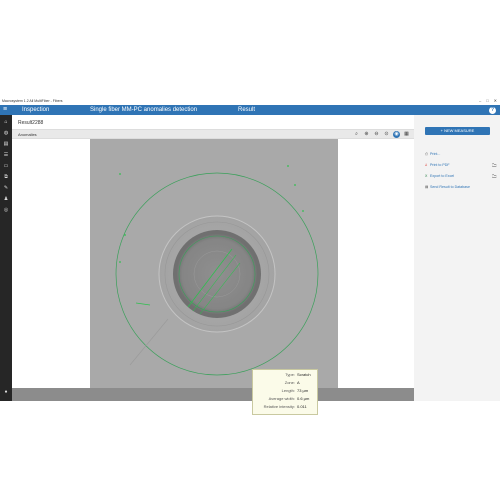 The image size is (500, 500). I want to click on tools-icon: ✎, so click(6, 188).